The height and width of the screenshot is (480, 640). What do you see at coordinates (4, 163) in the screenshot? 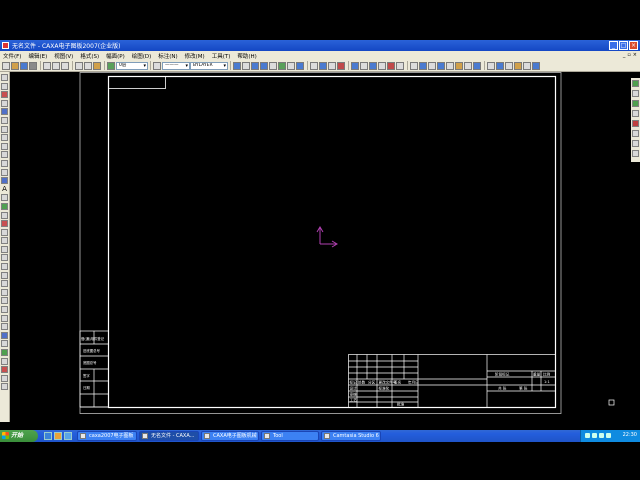
I see `centerline-icon` at bounding box center [4, 163].